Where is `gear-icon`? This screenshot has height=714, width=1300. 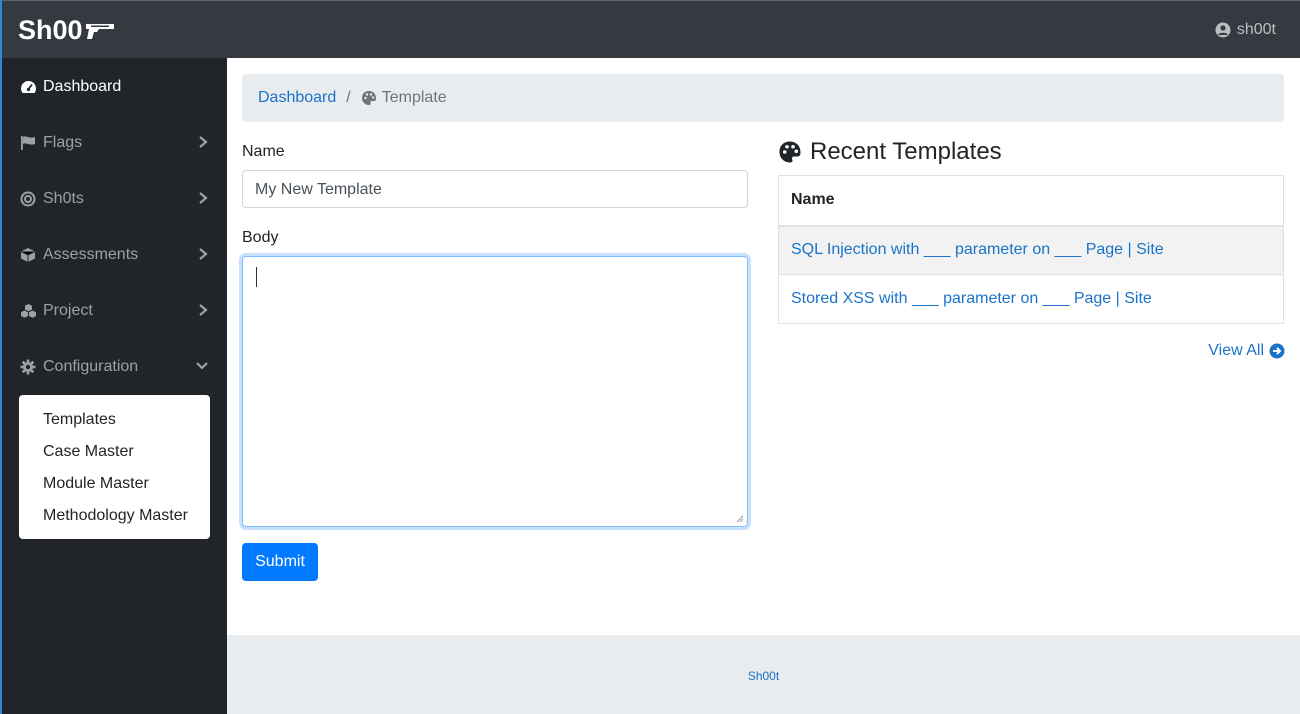
gear-icon is located at coordinates (28, 367).